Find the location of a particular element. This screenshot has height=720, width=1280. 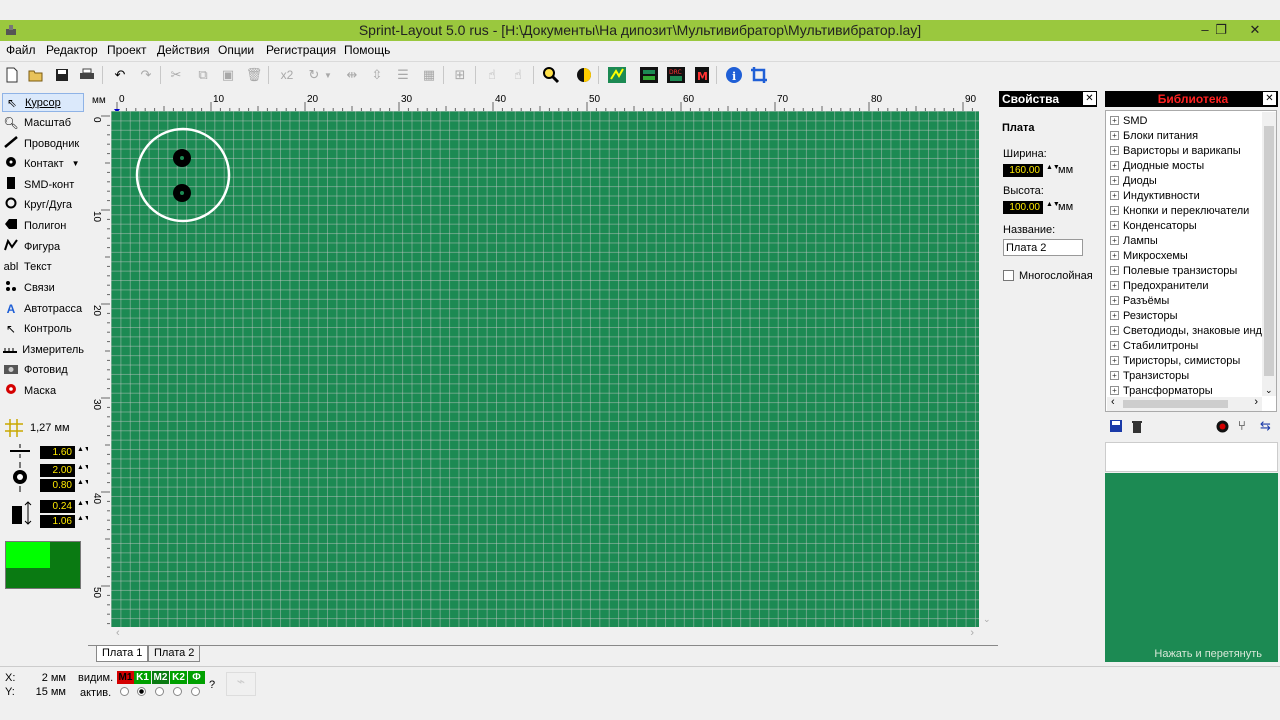

mirror-v-icon: ⇳ is located at coordinates (377, 75).